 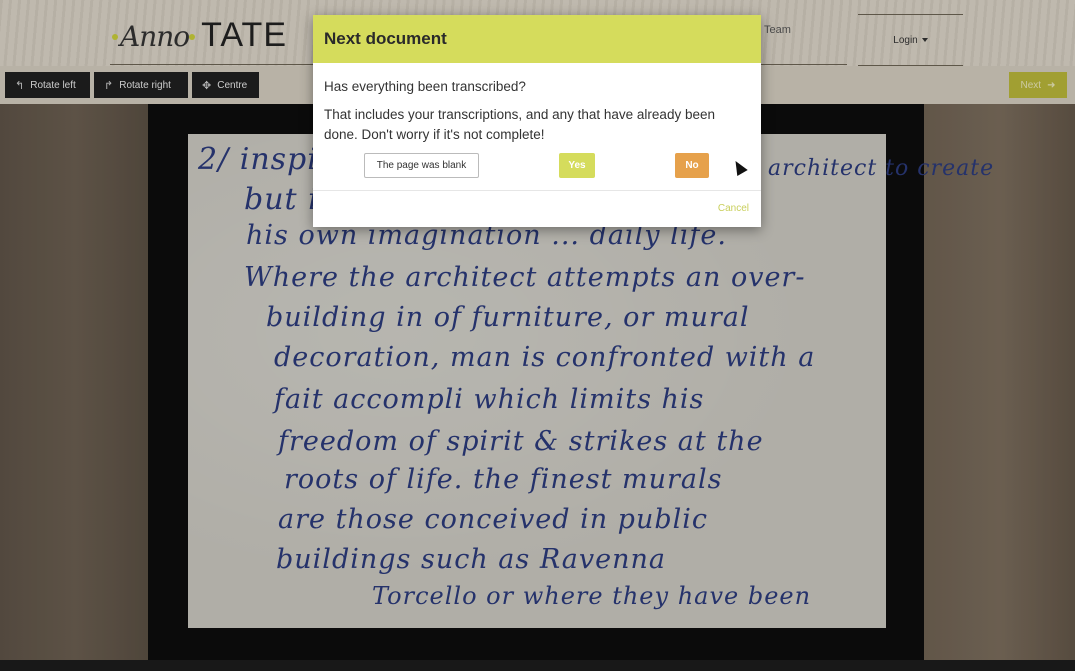 What do you see at coordinates (385, 38) in the screenshot?
I see `modal-title: Next document` at bounding box center [385, 38].